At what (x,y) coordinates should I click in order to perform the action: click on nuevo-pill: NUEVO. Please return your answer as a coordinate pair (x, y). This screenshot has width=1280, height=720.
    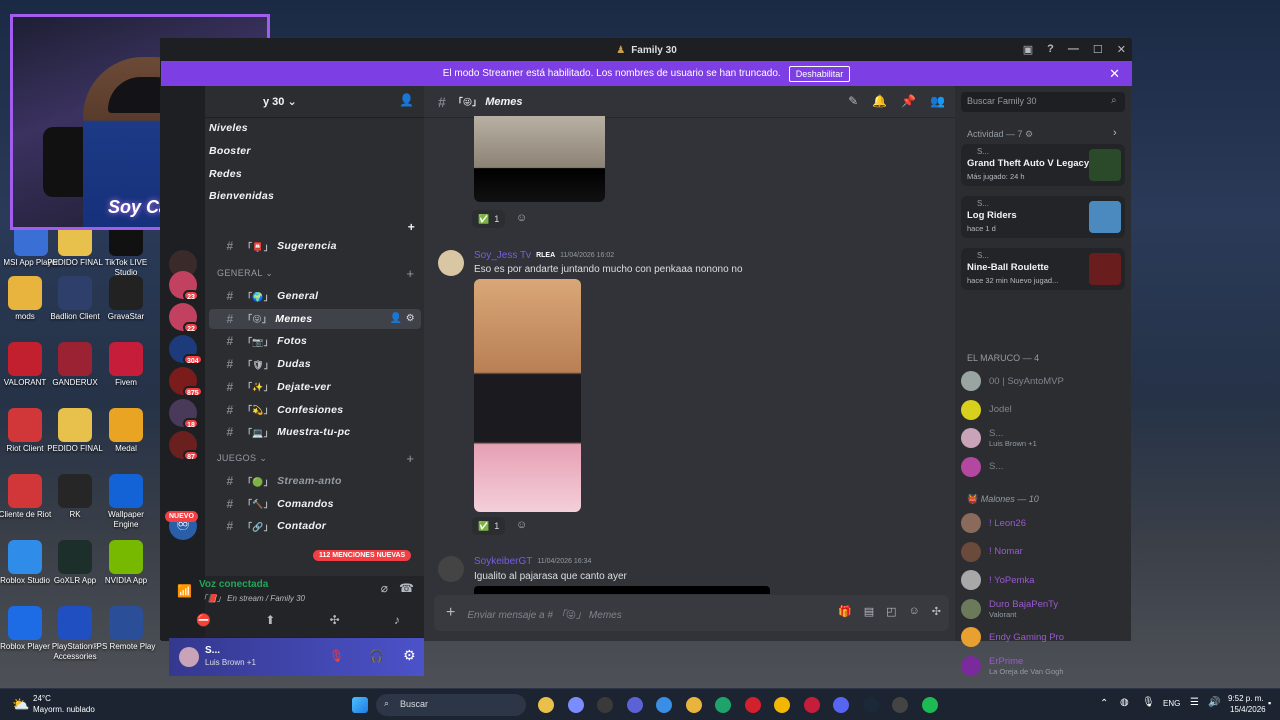
    Looking at the image, I should click on (181, 516).